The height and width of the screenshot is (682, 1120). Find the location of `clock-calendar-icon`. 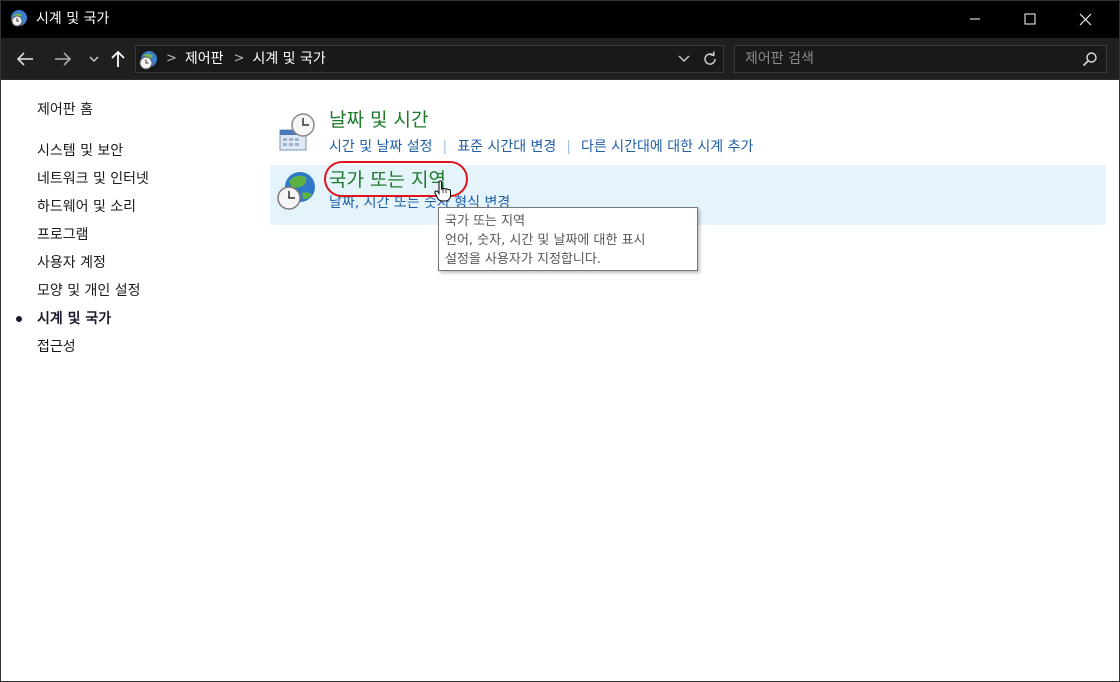

clock-calendar-icon is located at coordinates (297, 132).